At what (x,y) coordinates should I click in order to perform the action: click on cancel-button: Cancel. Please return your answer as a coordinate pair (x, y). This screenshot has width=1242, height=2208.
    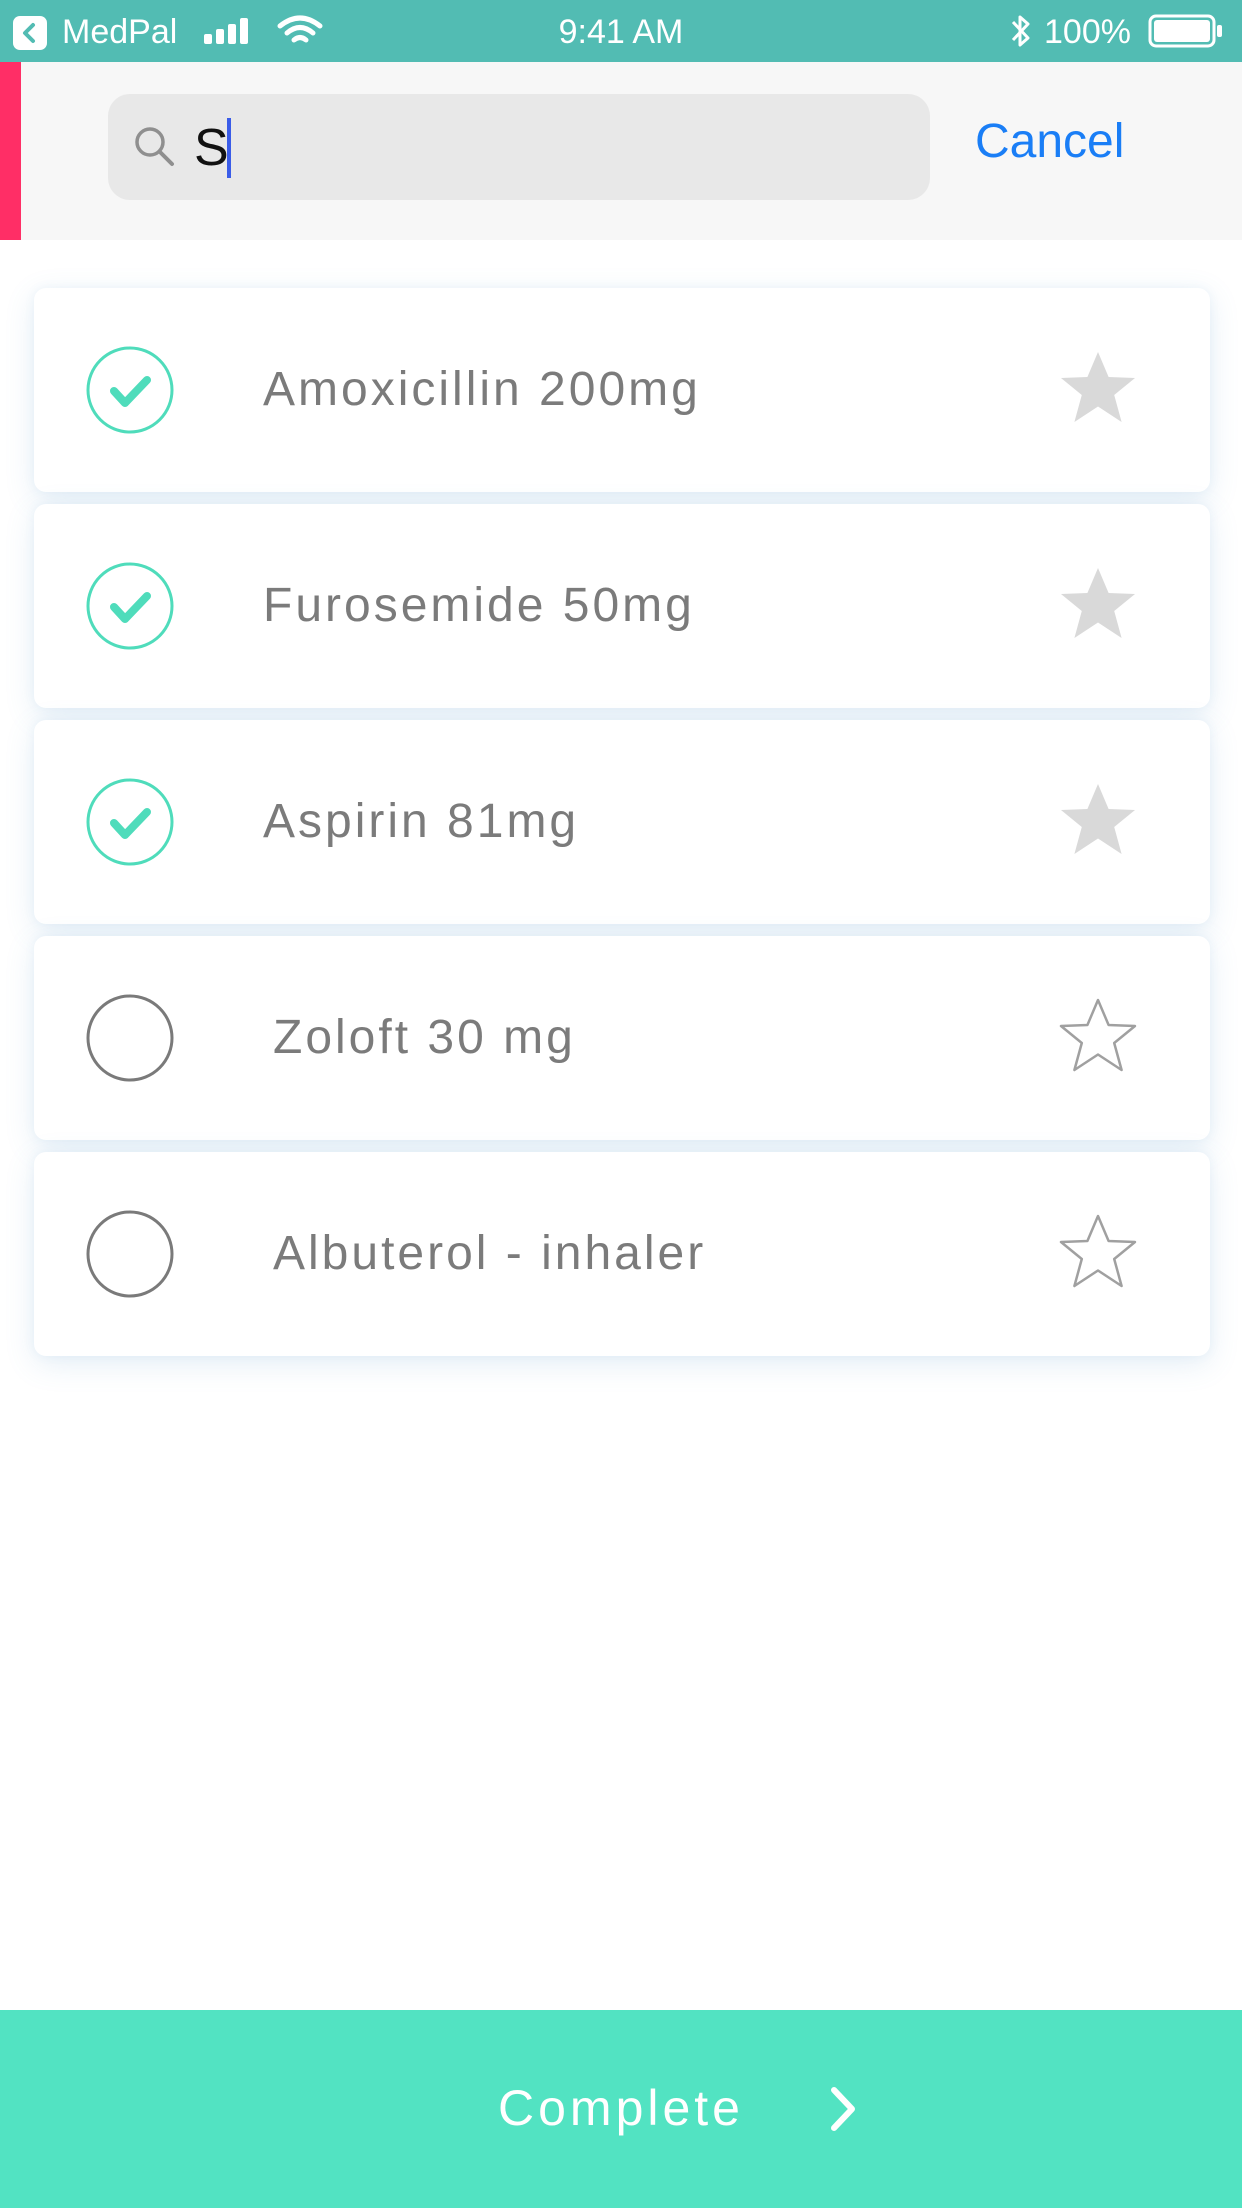
    Looking at the image, I should click on (1049, 142).